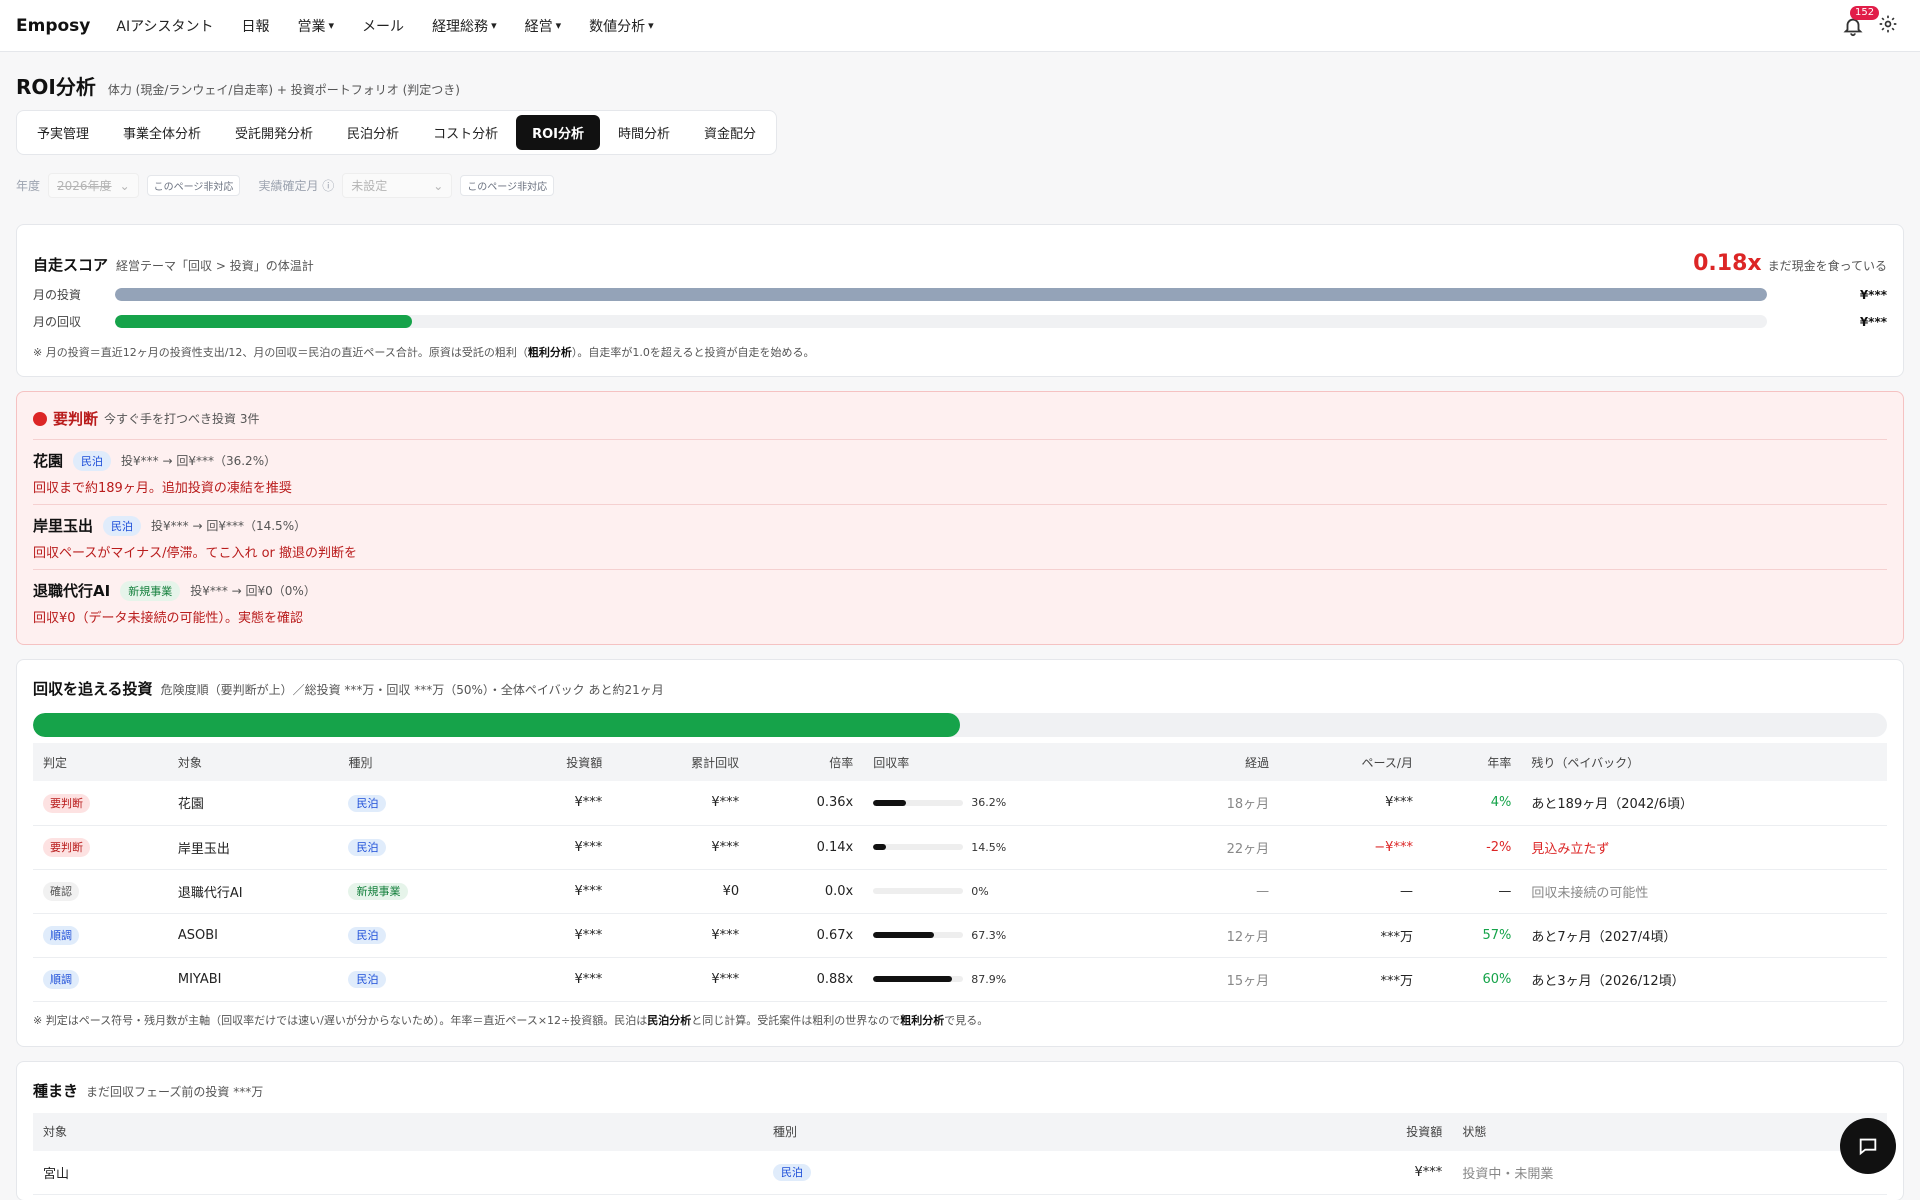 The height and width of the screenshot is (1200, 1920). Describe the element at coordinates (960, 891) in the screenshot. I see `table-row: 確認 退職代行AI 新規事業 ¥*** ¥0 0.0x 0% — — — 回収未接続の可能性` at that location.